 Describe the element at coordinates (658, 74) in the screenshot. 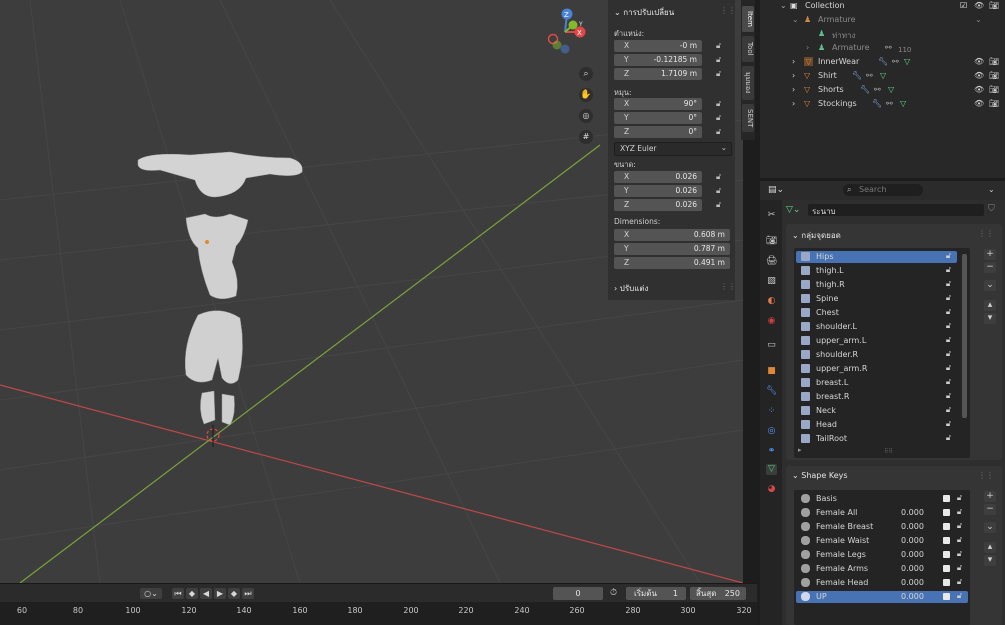

I see `location-z-field: Z 1.7109 m` at that location.